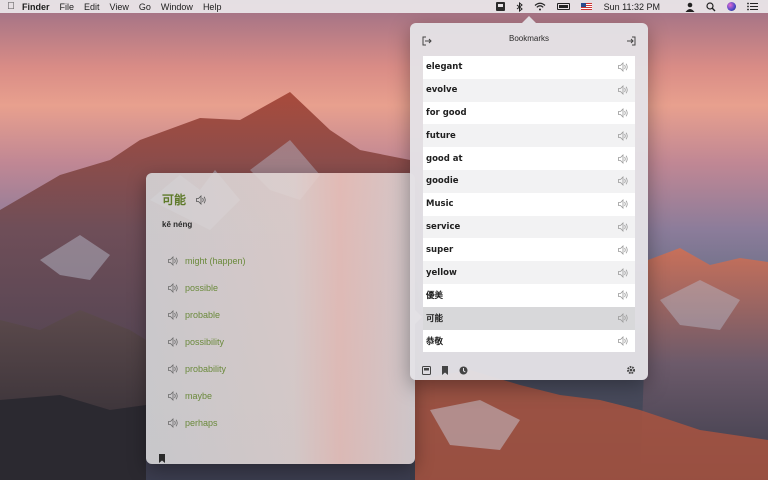 Image resolution: width=768 pixels, height=480 pixels. I want to click on meaning-text: probability, so click(206, 368).